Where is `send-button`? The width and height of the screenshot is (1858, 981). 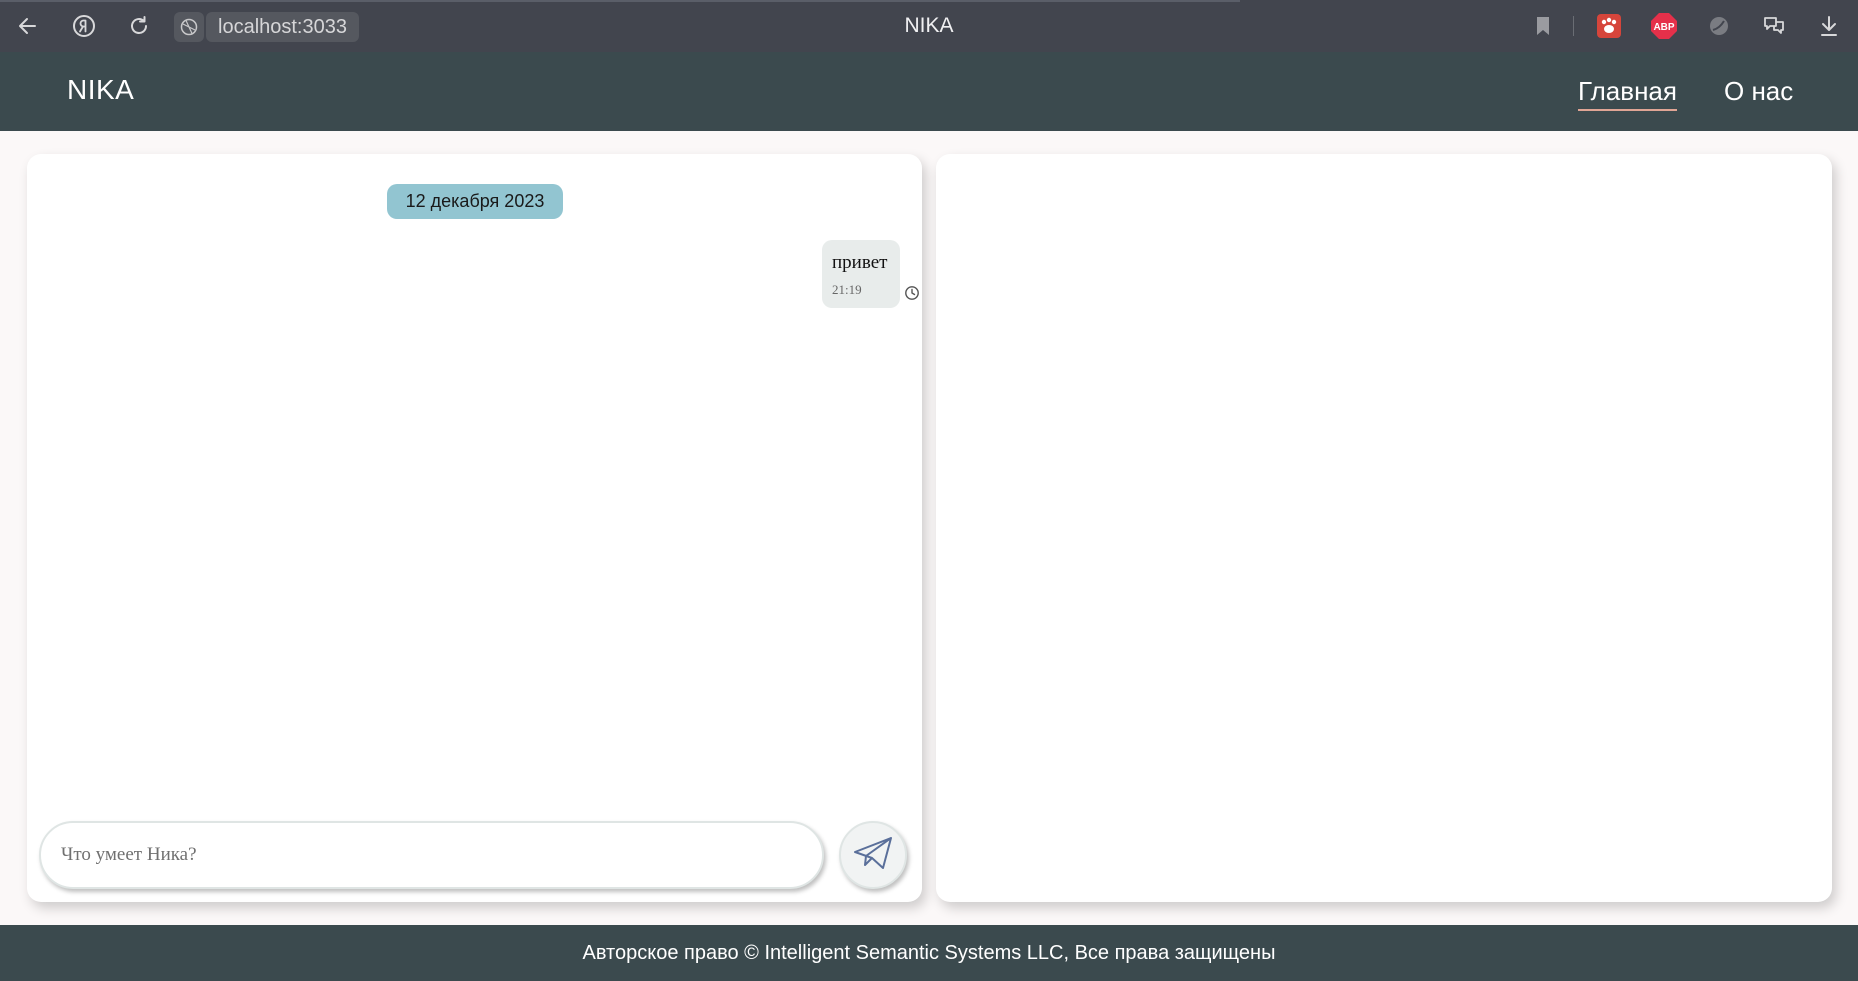
send-button is located at coordinates (873, 855).